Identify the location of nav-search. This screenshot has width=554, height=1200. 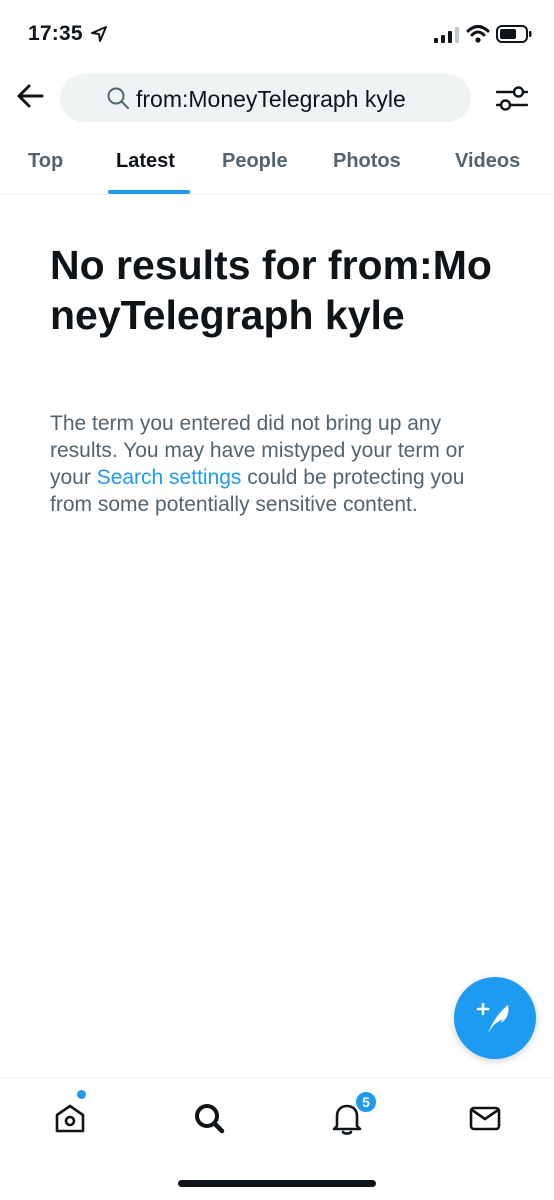
(209, 1118).